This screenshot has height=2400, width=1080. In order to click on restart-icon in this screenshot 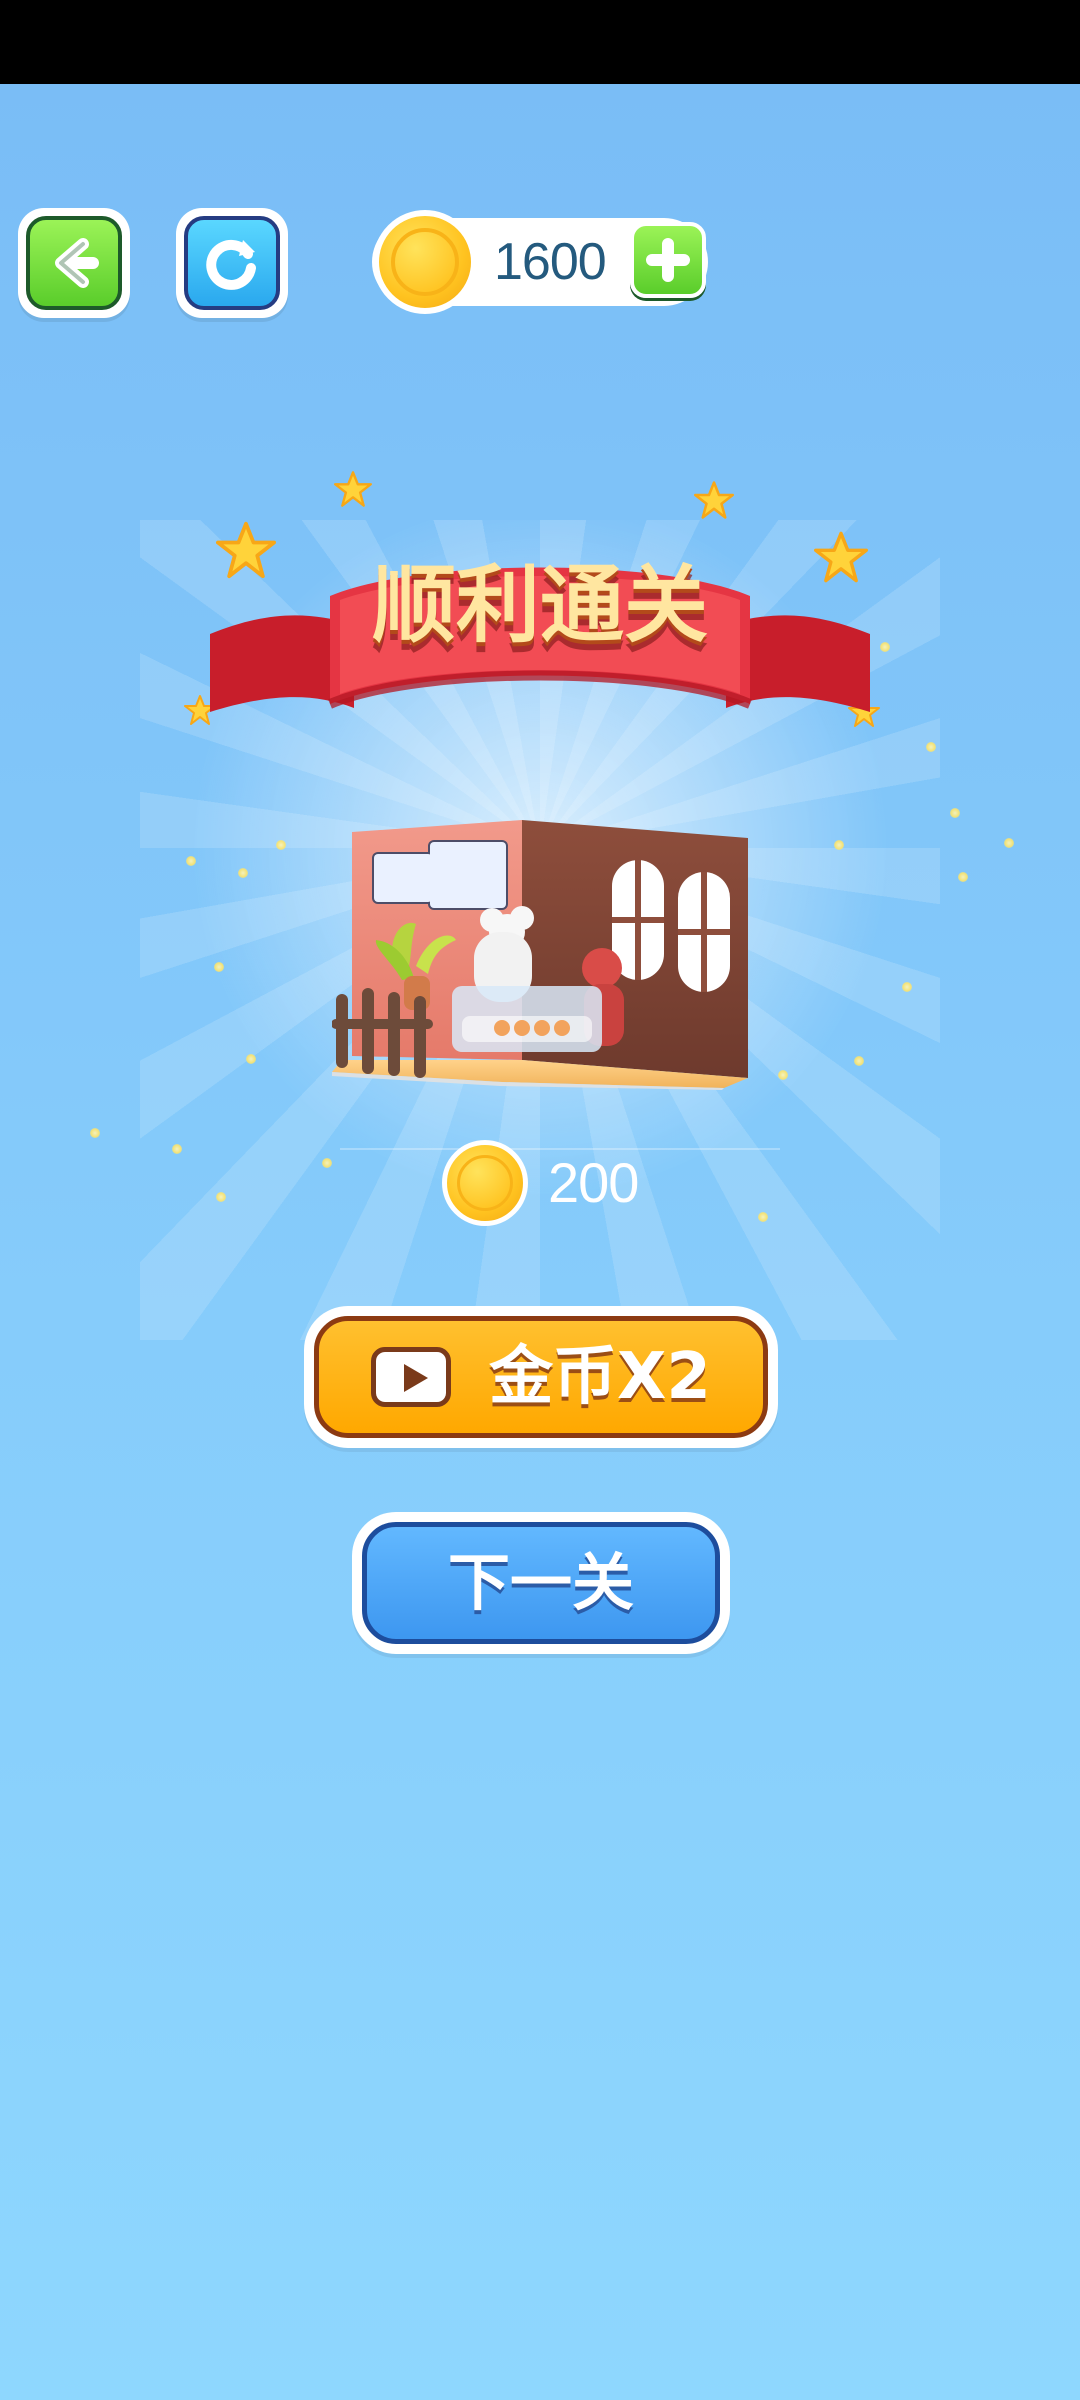, I will do `click(231, 264)`.